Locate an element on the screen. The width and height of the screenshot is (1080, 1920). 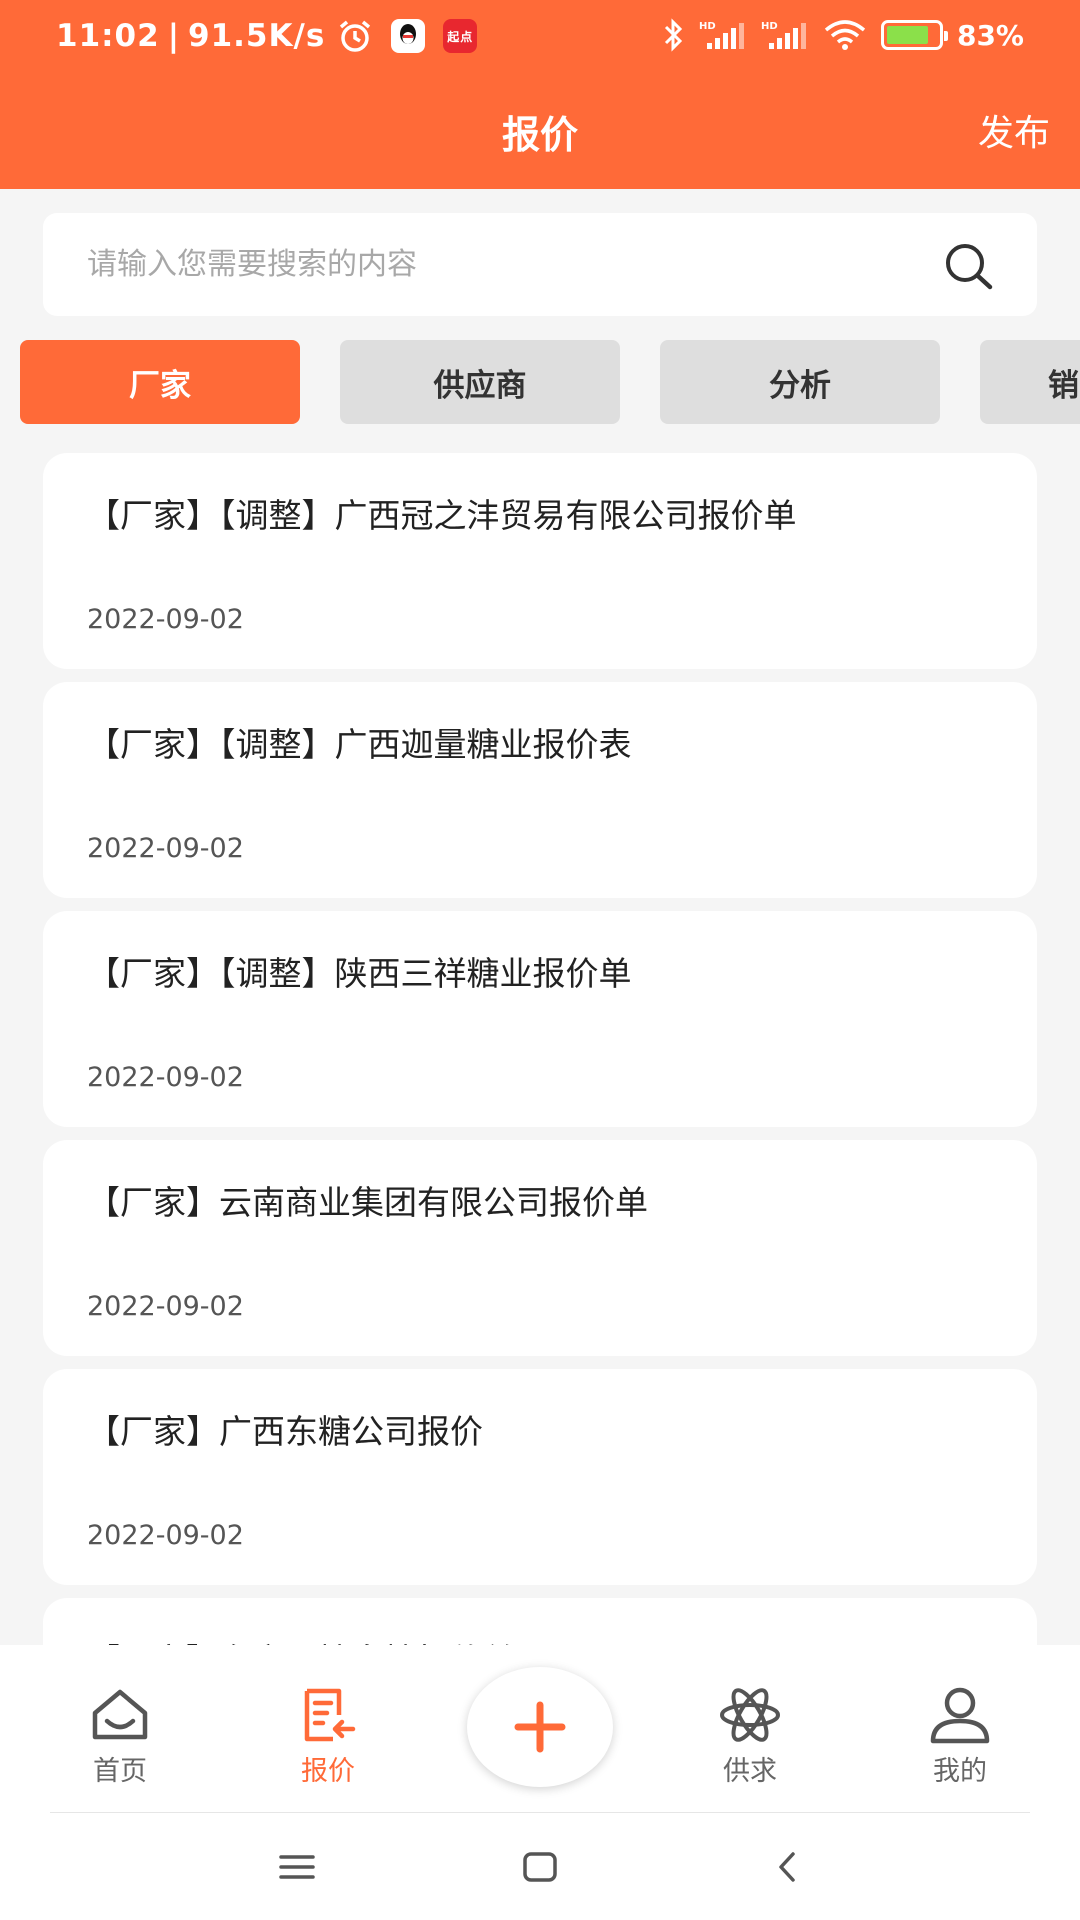
search-bar is located at coordinates (540, 264).